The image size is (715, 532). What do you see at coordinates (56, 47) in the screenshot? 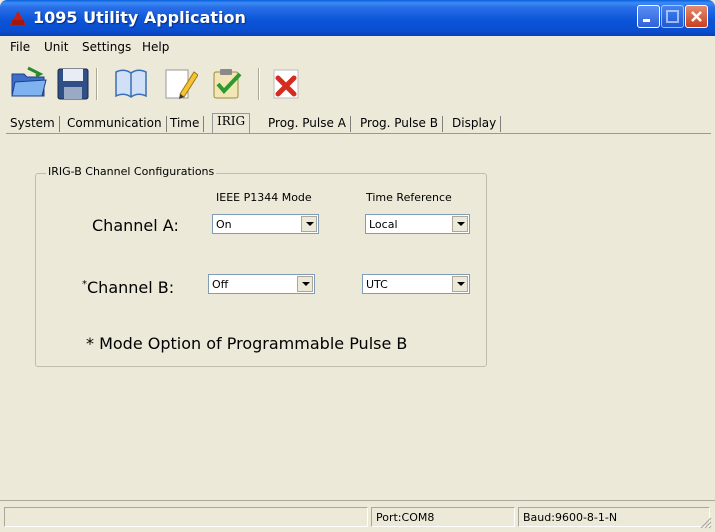
I see `menu-unit: Unit` at bounding box center [56, 47].